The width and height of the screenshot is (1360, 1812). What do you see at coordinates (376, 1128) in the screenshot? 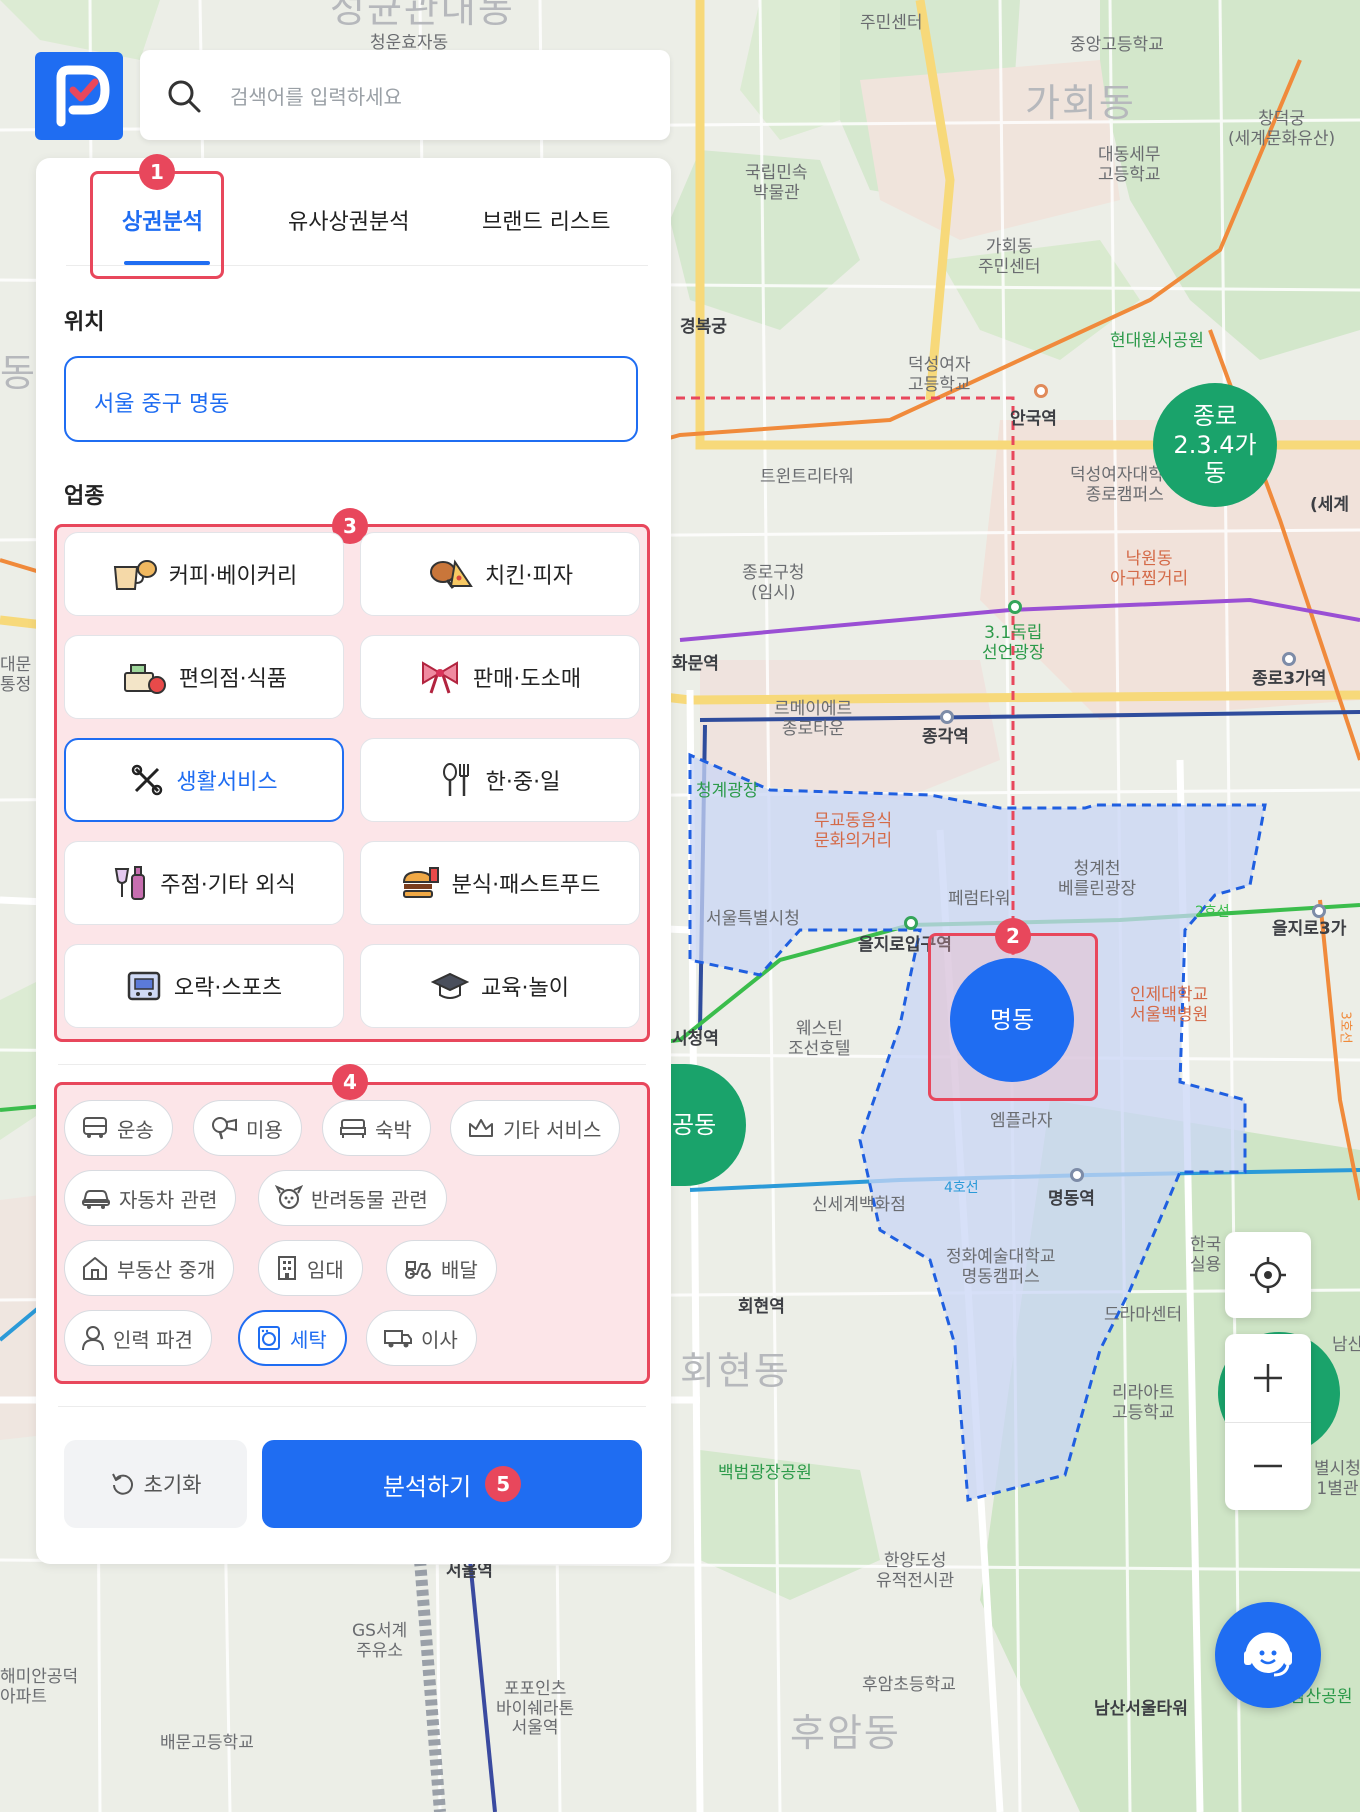
I see `chip-lodging: 숙박` at bounding box center [376, 1128].